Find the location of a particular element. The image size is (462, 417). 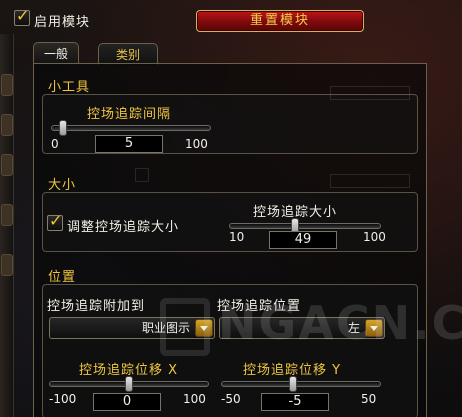

size-value: 49 is located at coordinates (303, 240).